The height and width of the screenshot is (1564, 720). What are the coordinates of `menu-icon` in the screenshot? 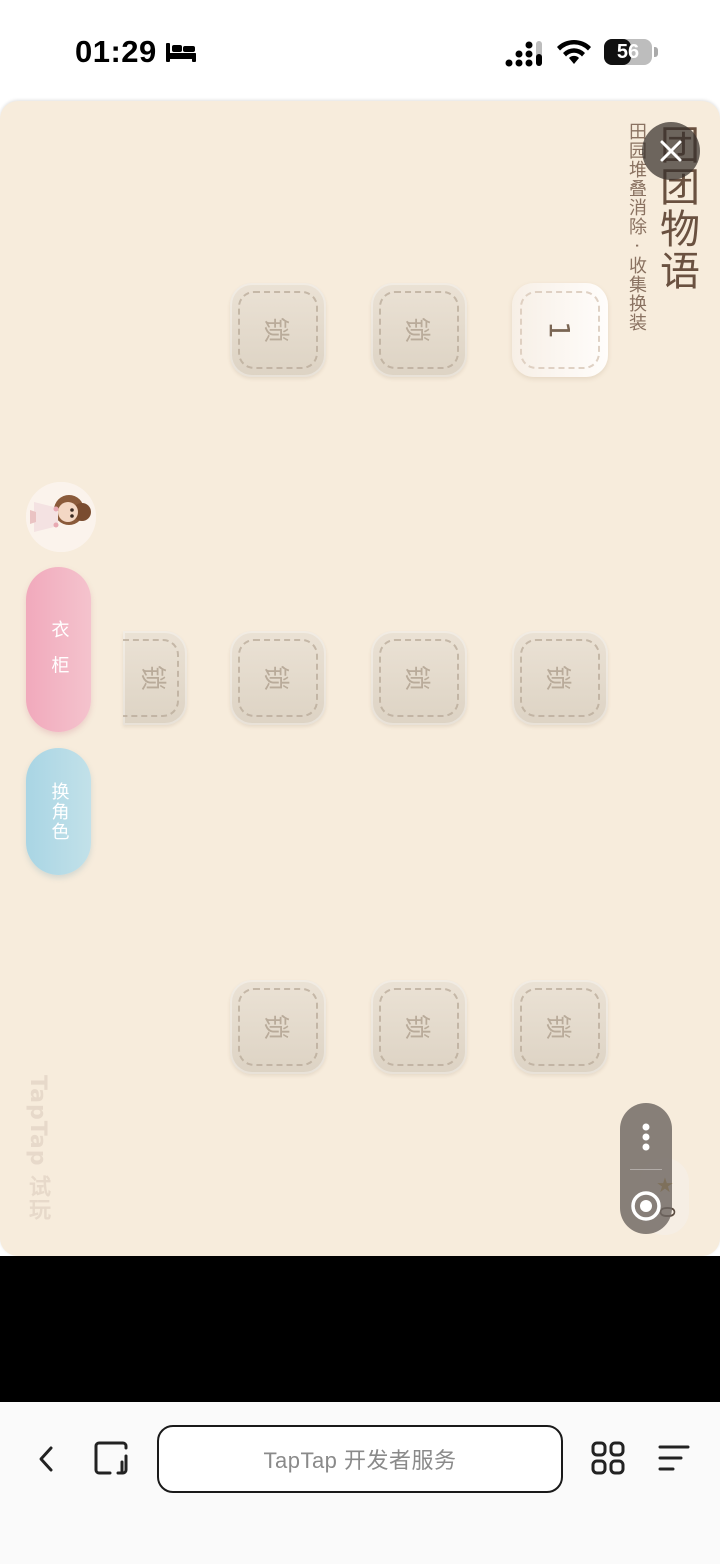 It's located at (674, 1458).